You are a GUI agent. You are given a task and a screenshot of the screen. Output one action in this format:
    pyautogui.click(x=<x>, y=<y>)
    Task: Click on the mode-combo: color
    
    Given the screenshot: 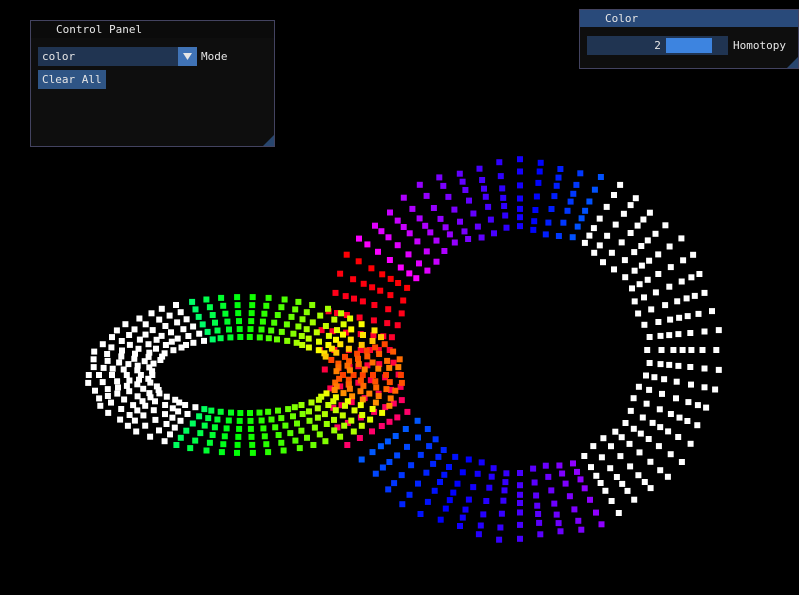 What is the action you would take?
    pyautogui.click(x=117, y=56)
    